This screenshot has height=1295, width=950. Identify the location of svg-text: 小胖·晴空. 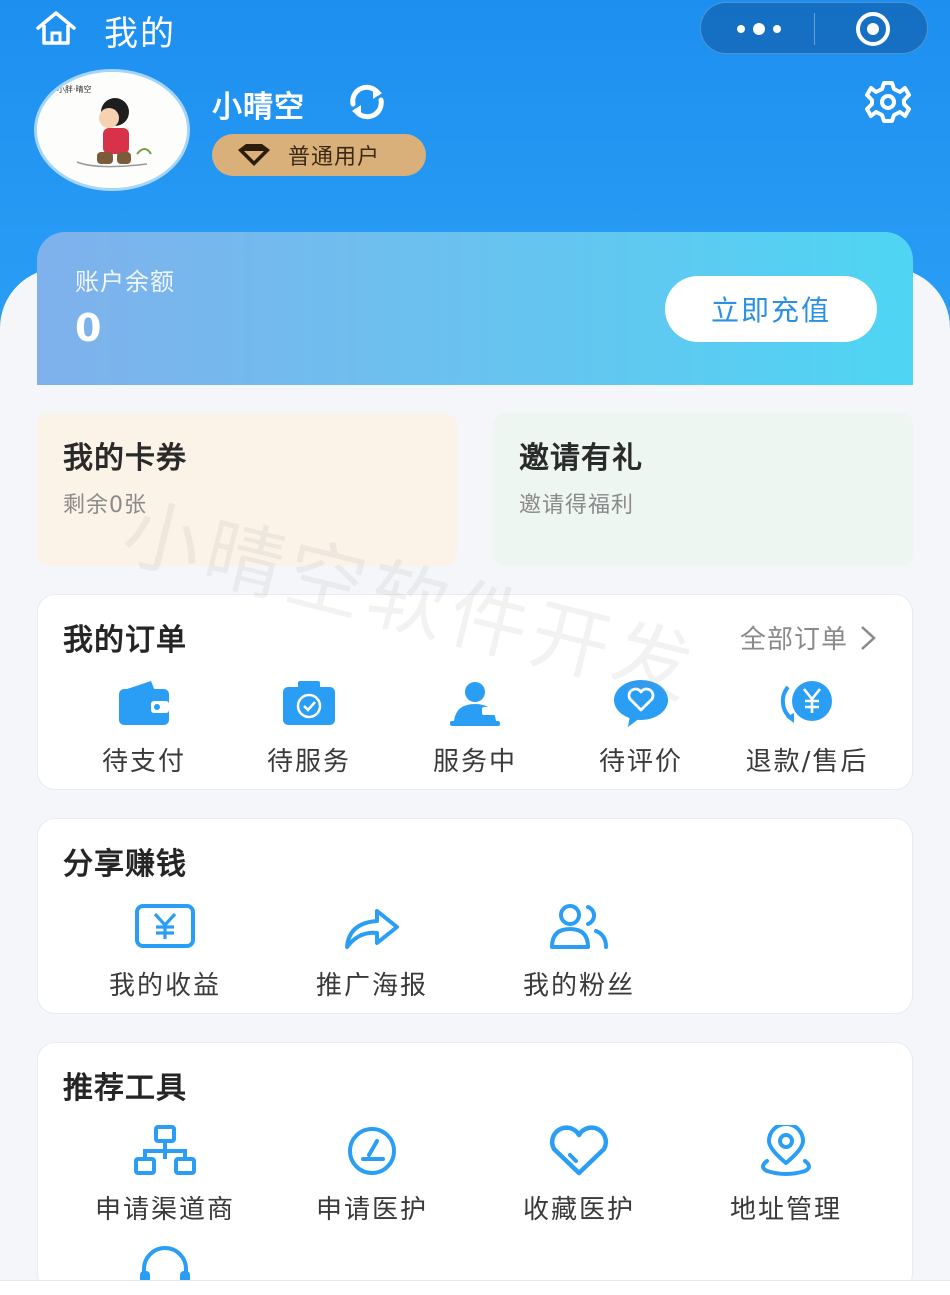
(74, 89).